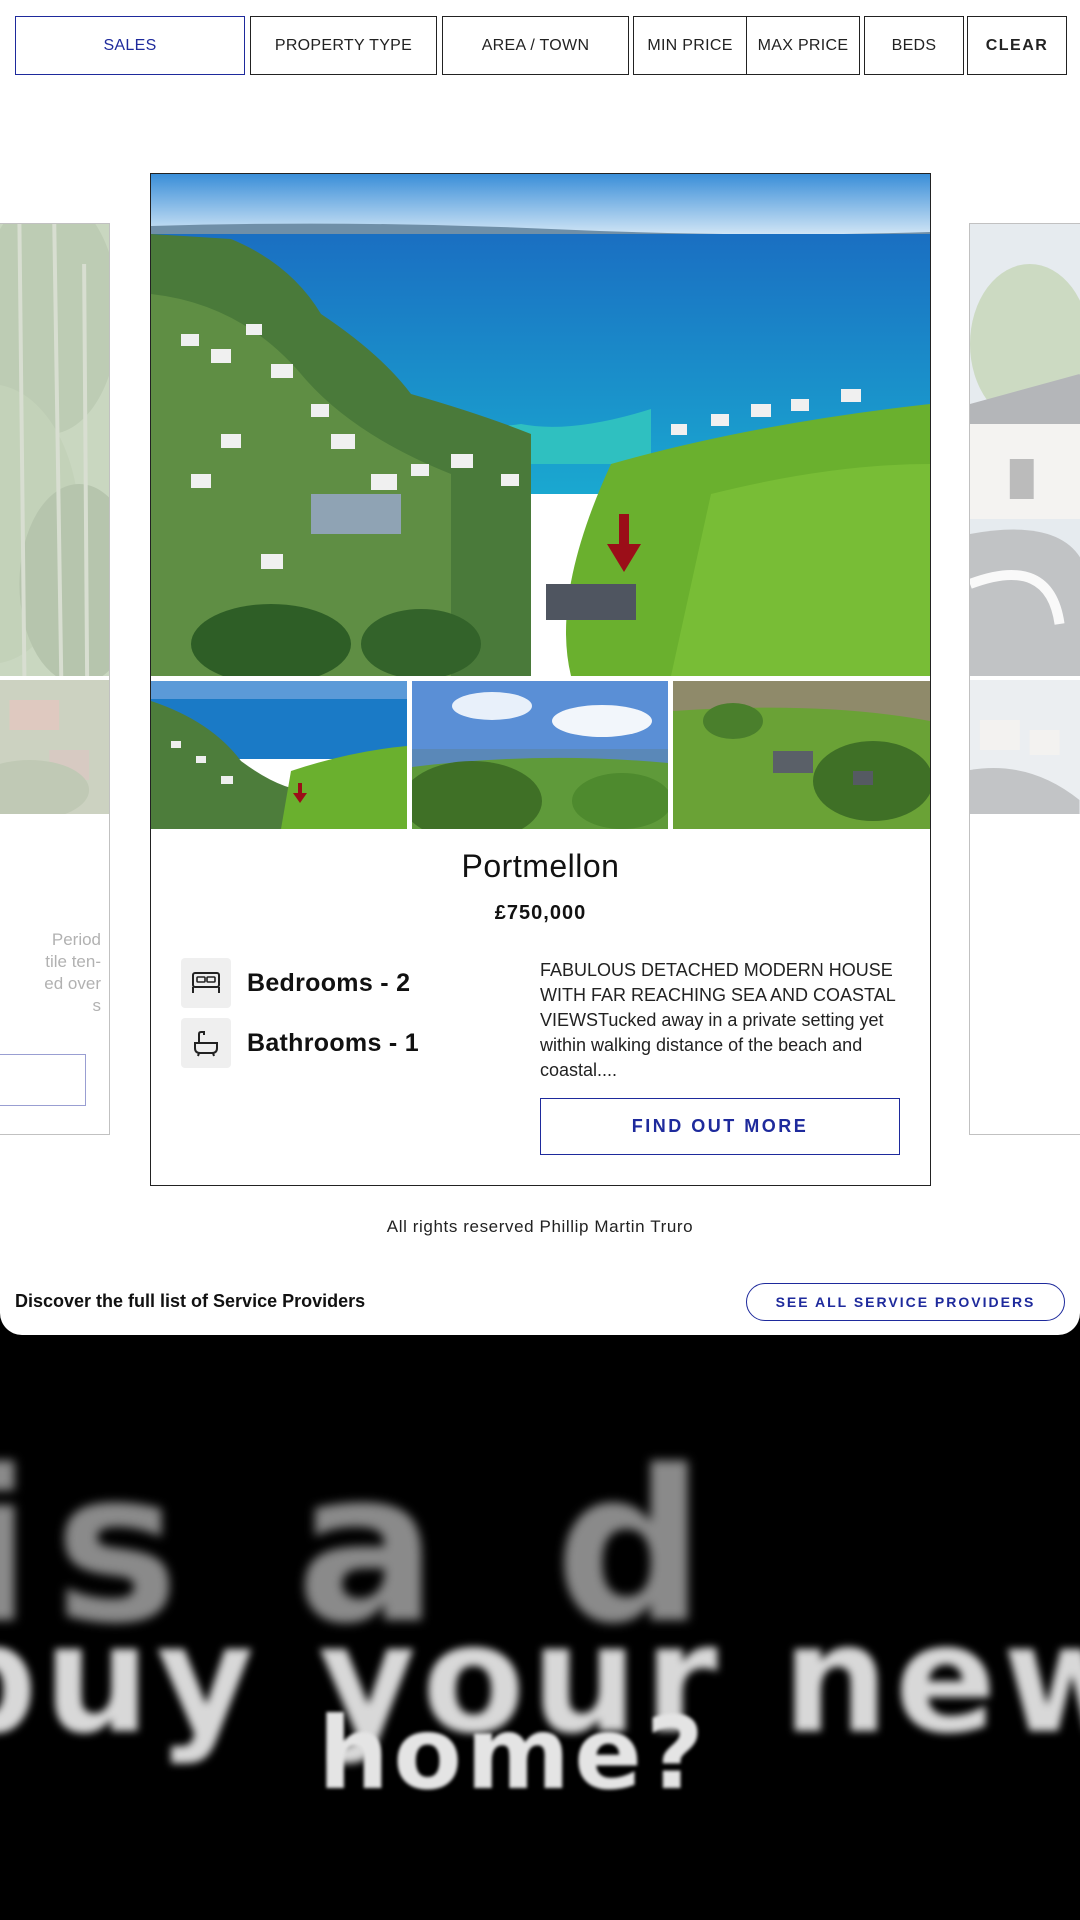 The image size is (1080, 1920). What do you see at coordinates (206, 983) in the screenshot?
I see `bed-icon` at bounding box center [206, 983].